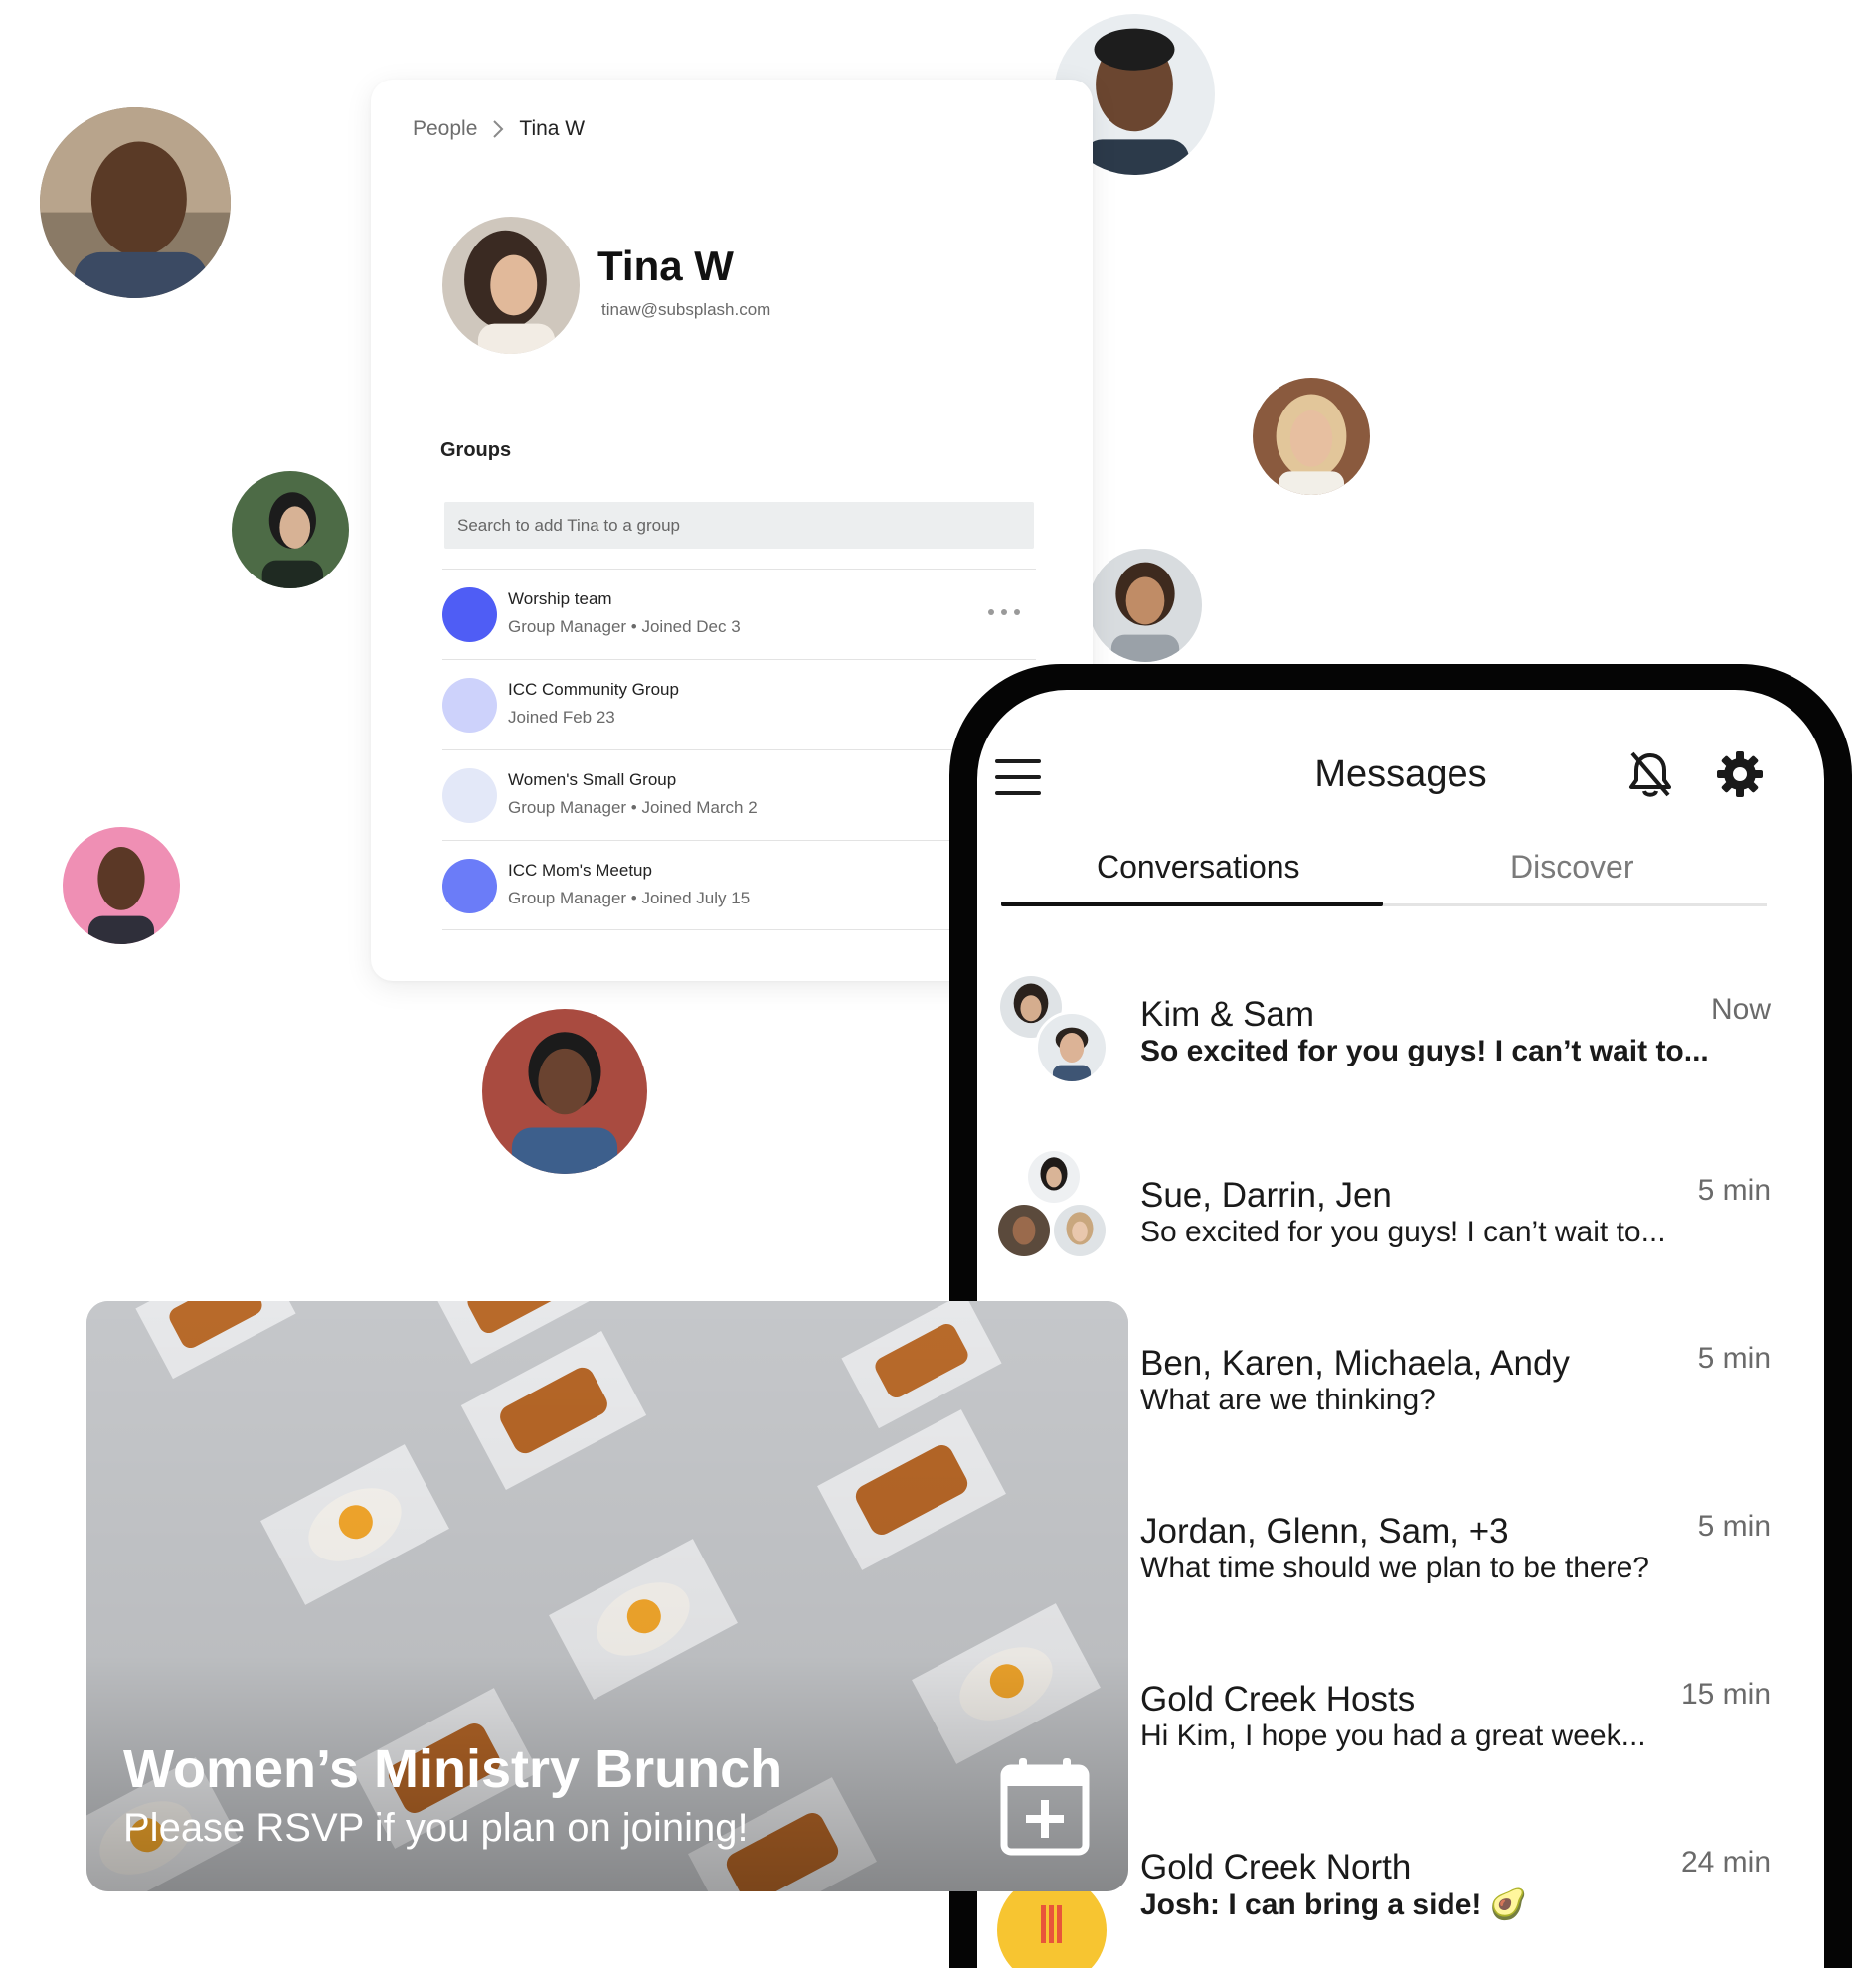  What do you see at coordinates (593, 689) in the screenshot?
I see `group-name: ICC Community Group` at bounding box center [593, 689].